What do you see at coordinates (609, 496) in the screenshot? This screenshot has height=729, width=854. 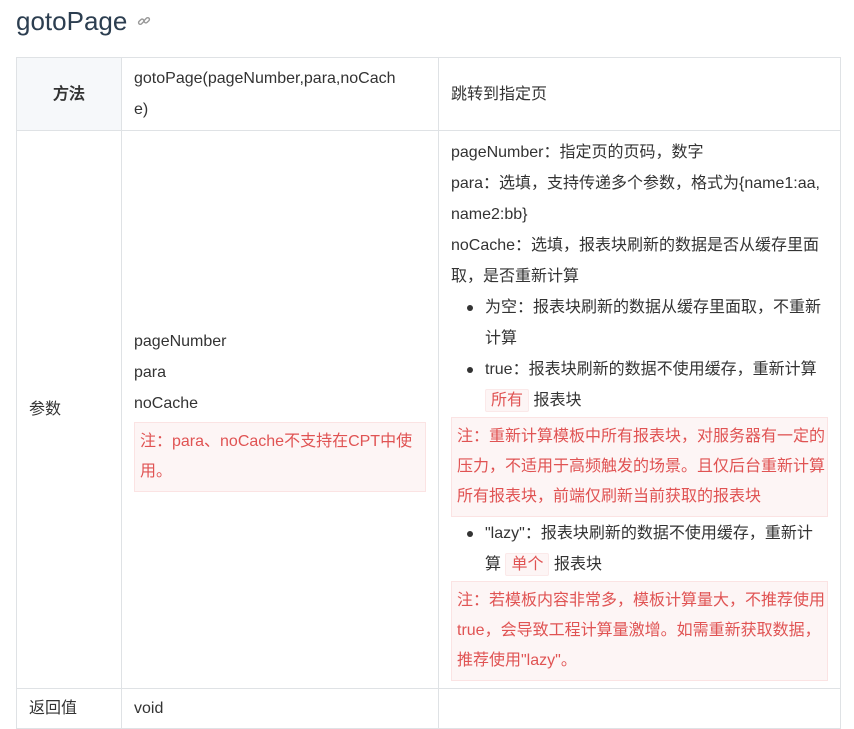 I see `note-line: 所有报表块，前端仅刷新当前获取的报表块` at bounding box center [609, 496].